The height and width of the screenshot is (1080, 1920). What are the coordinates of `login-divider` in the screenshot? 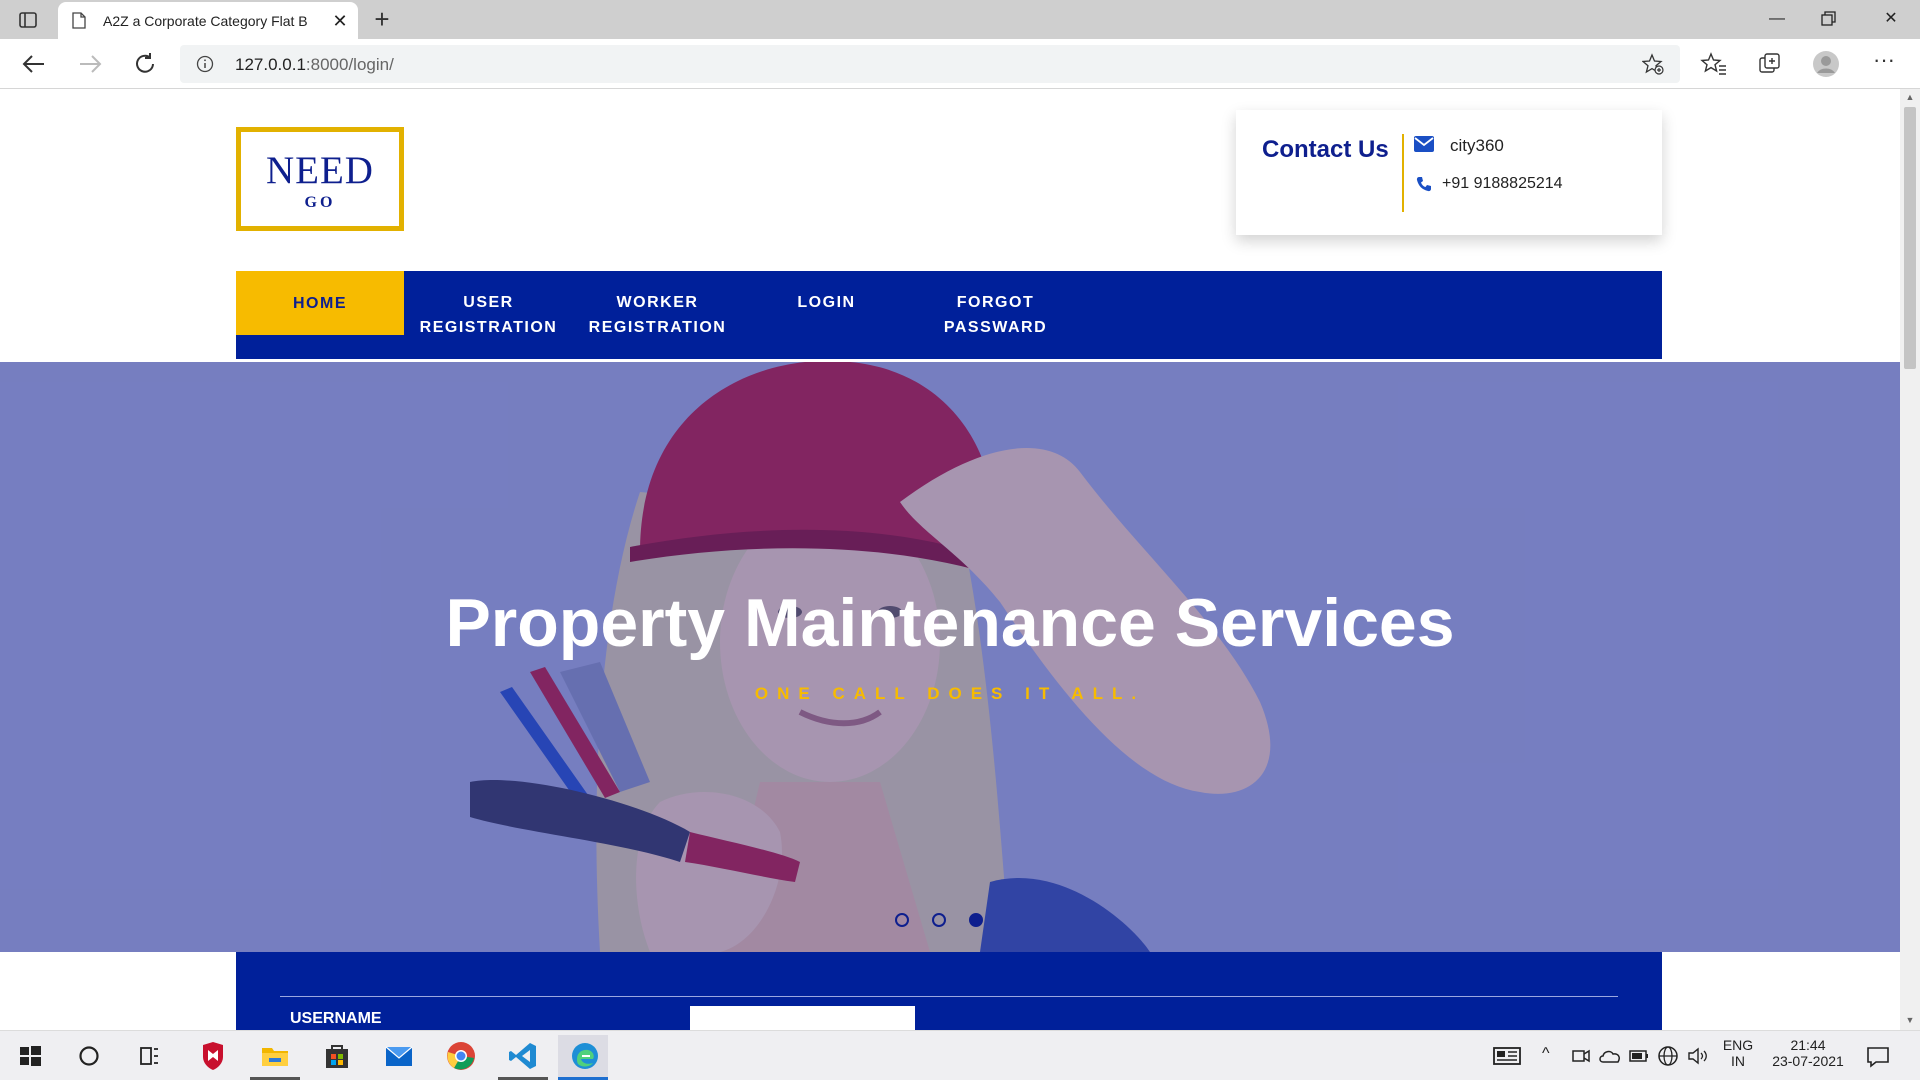 It's located at (949, 996).